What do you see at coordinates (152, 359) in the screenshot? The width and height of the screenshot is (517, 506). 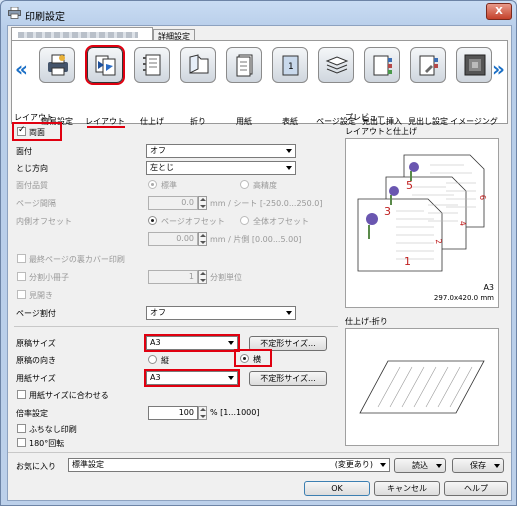 I see `portrait-radio` at bounding box center [152, 359].